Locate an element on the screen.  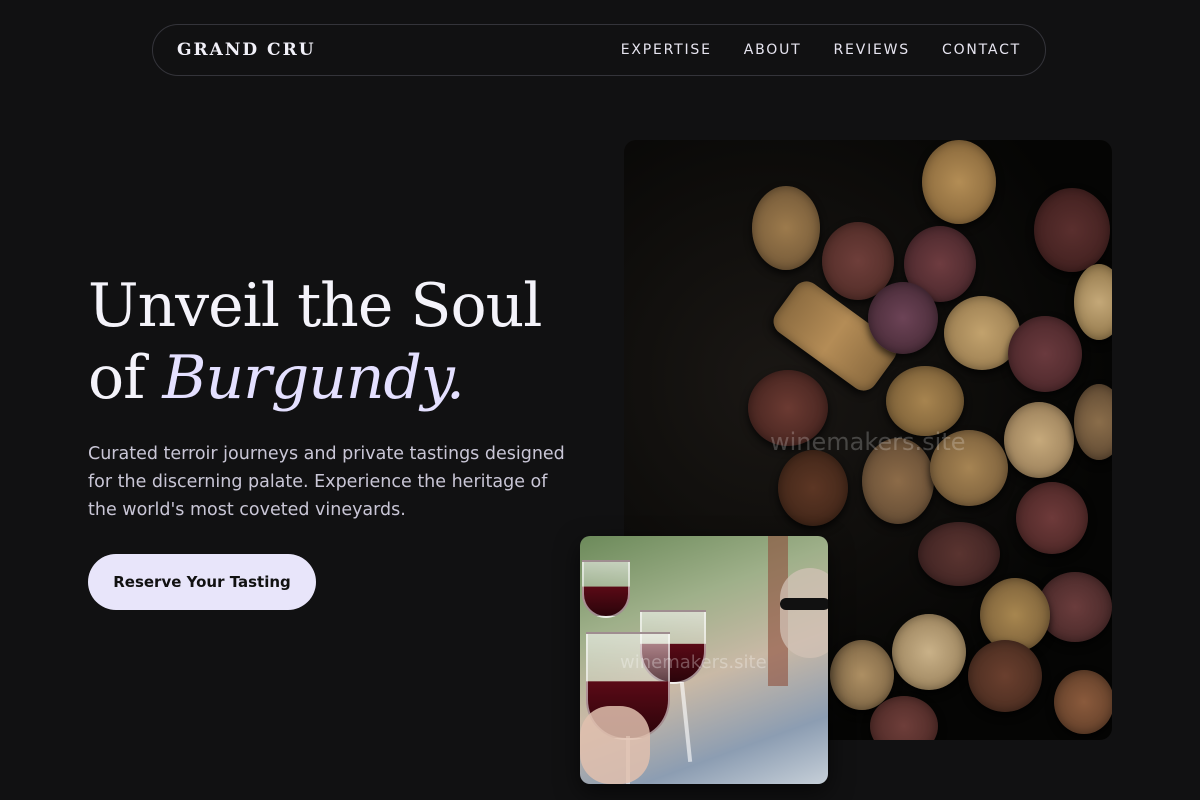
hero-title-line2-prefix: of is located at coordinates (125, 378).